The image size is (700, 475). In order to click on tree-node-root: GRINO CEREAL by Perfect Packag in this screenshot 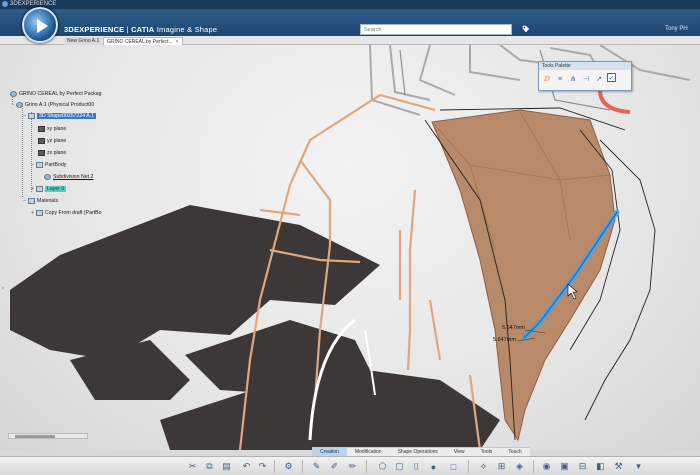, I will do `click(56, 94)`.